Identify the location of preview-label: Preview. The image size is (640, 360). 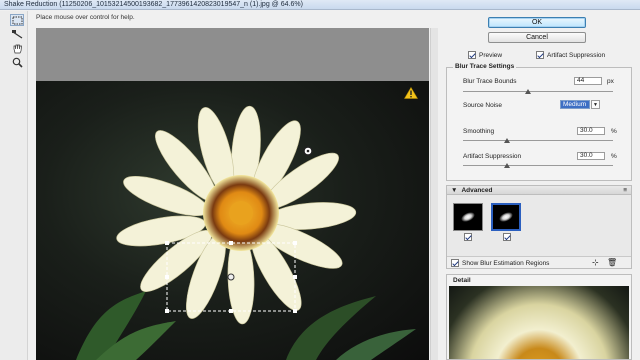
(491, 55).